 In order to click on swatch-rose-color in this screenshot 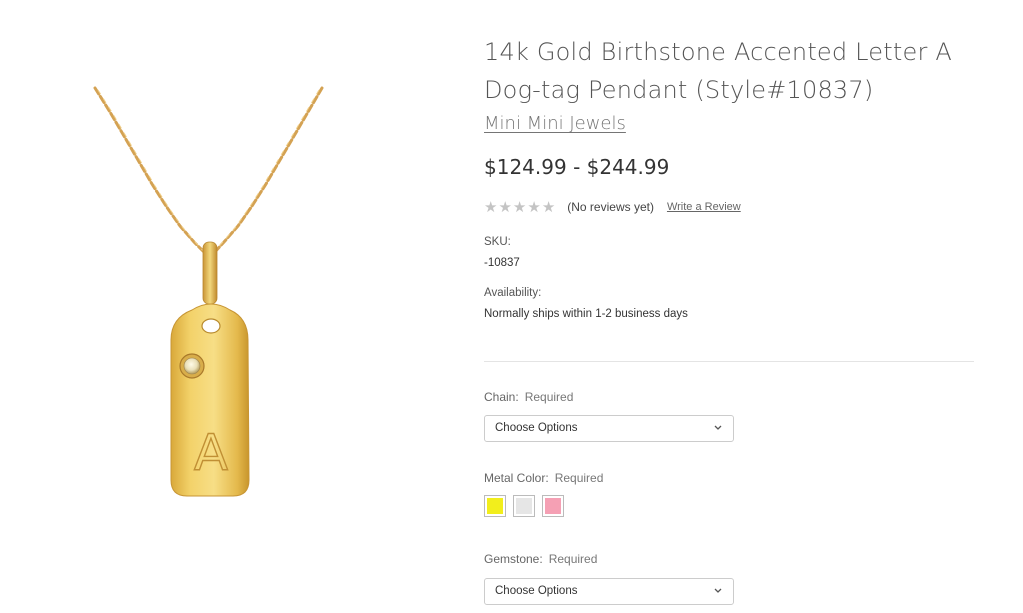, I will do `click(553, 506)`.